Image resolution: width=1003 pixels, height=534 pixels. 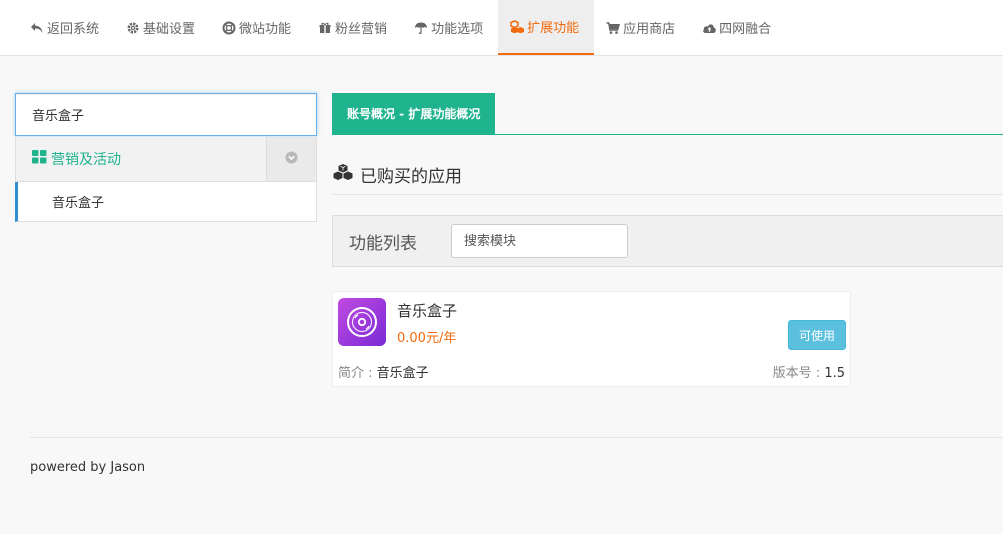 I want to click on app-version: 版本号 : 1.5, so click(x=809, y=371).